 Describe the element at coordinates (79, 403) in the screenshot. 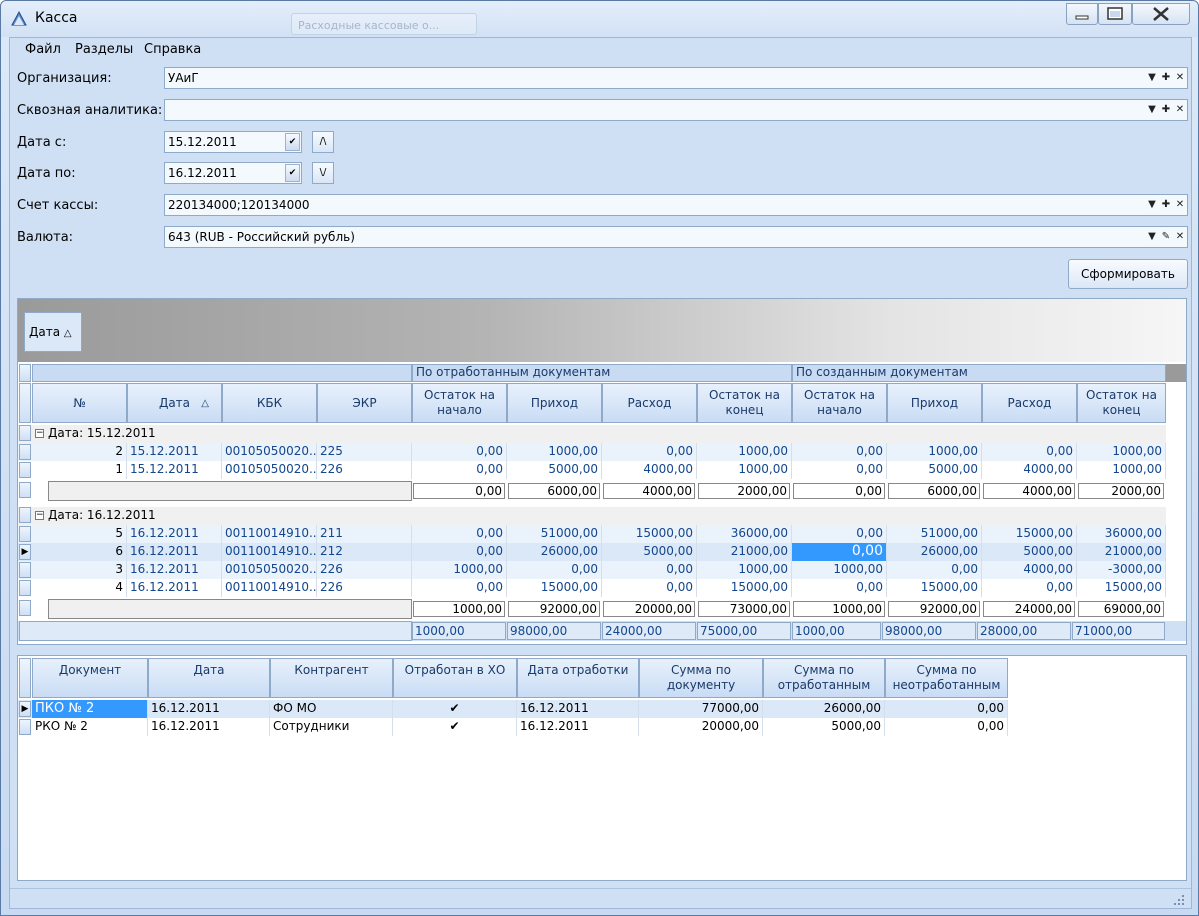

I see `column-header: №` at that location.